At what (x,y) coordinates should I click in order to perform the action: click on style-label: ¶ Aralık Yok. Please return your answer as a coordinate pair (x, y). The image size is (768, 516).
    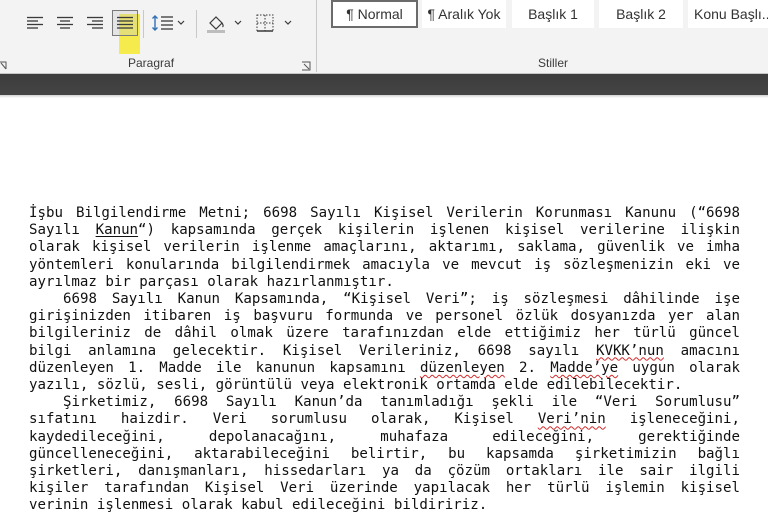
    Looking at the image, I should click on (464, 14).